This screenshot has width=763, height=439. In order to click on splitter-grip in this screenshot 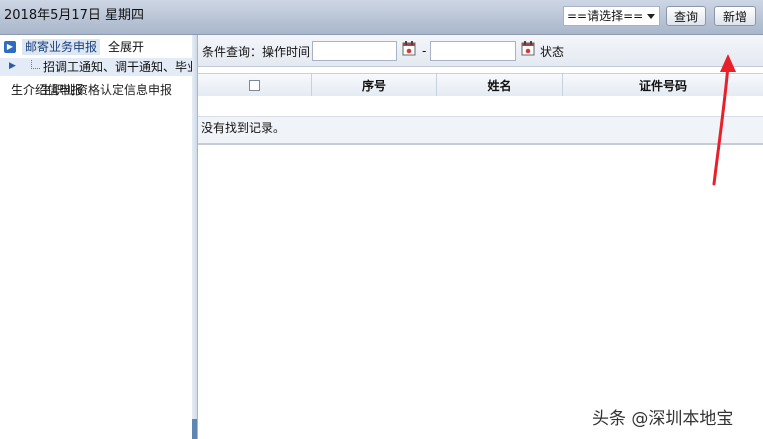, I will do `click(194, 429)`.